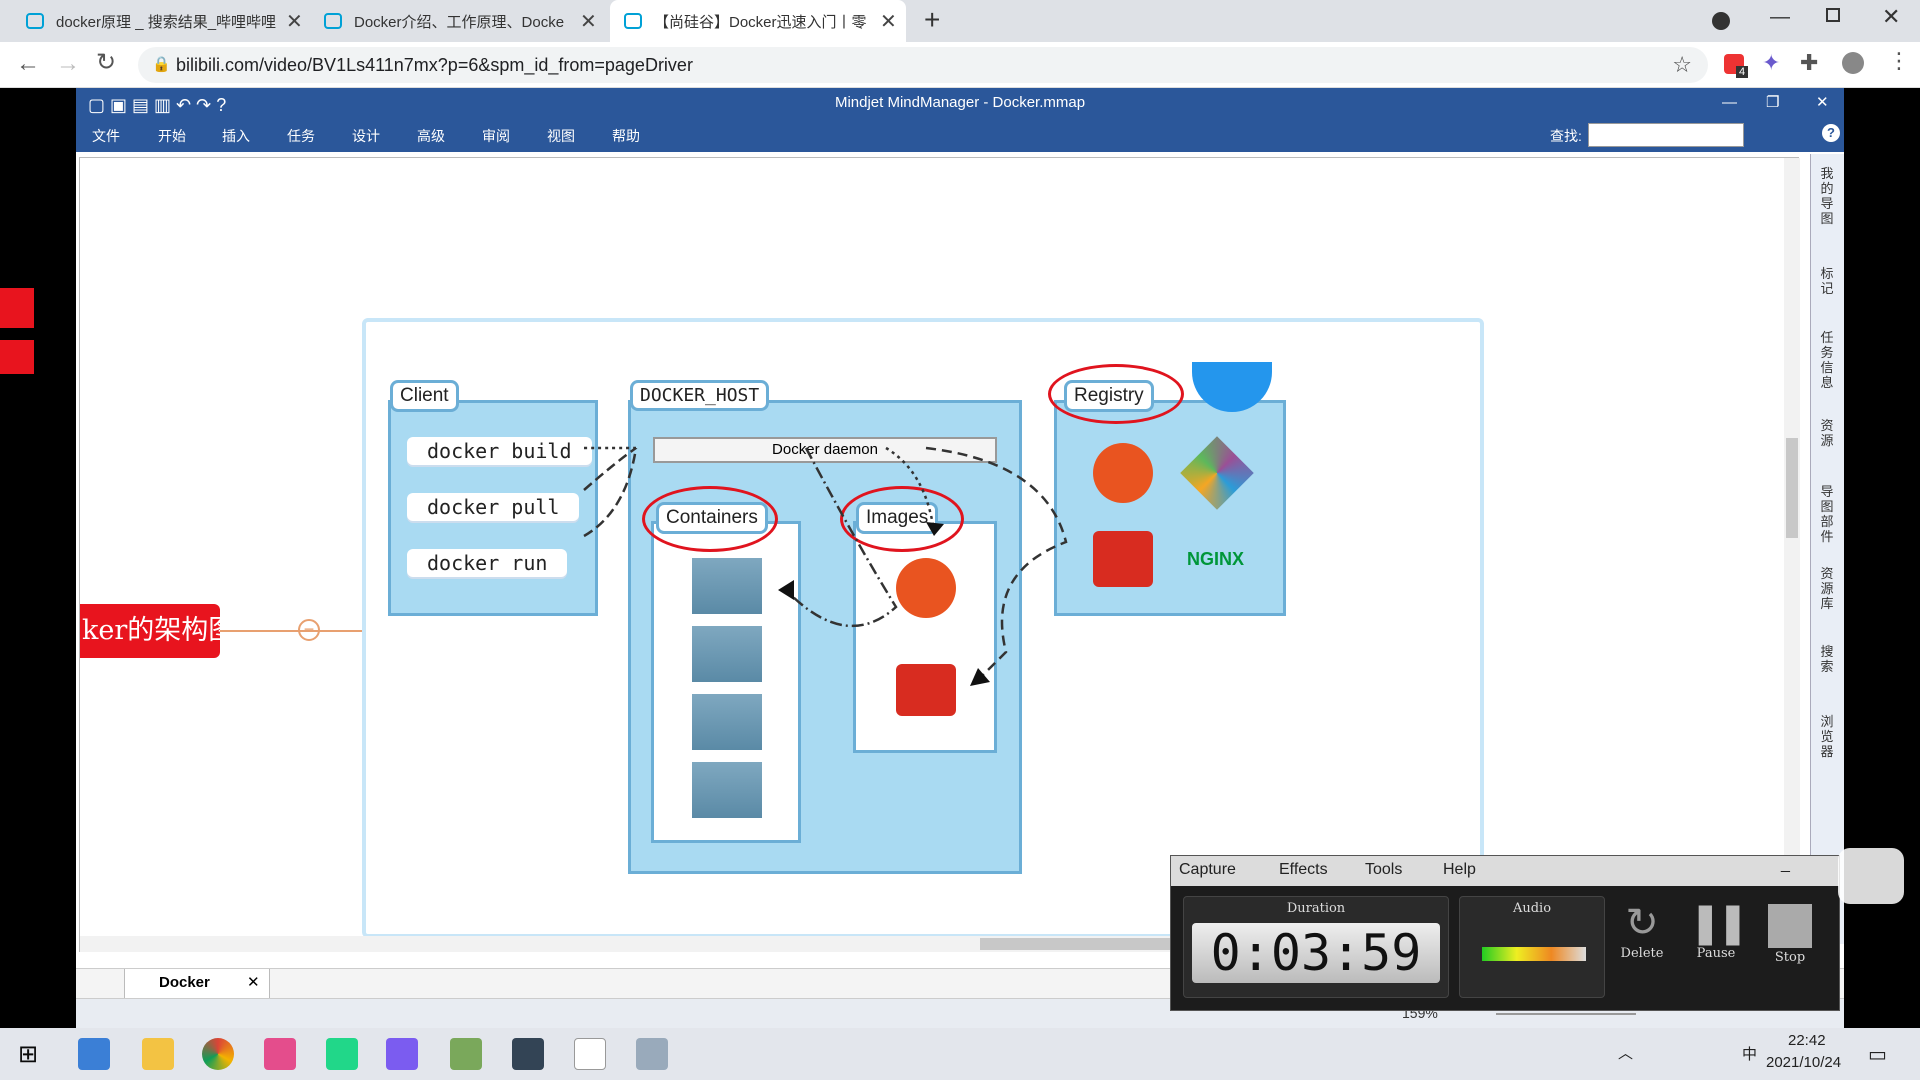 This screenshot has width=1920, height=1080. Describe the element at coordinates (590, 1054) in the screenshot. I see `typora-icon` at that location.